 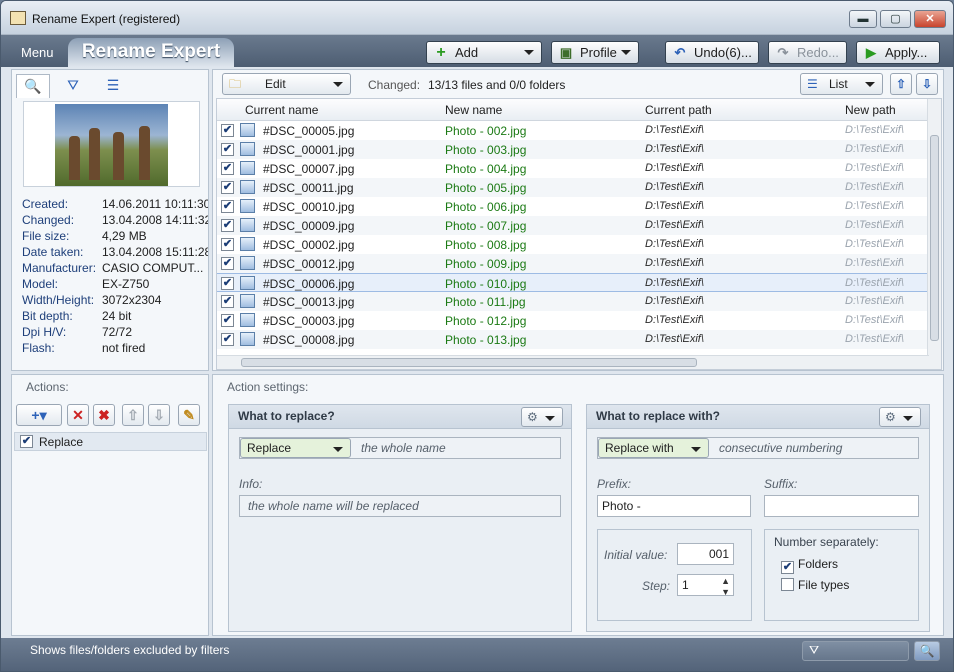 What do you see at coordinates (781, 484) in the screenshot?
I see `suffix-label: Suffix:` at bounding box center [781, 484].